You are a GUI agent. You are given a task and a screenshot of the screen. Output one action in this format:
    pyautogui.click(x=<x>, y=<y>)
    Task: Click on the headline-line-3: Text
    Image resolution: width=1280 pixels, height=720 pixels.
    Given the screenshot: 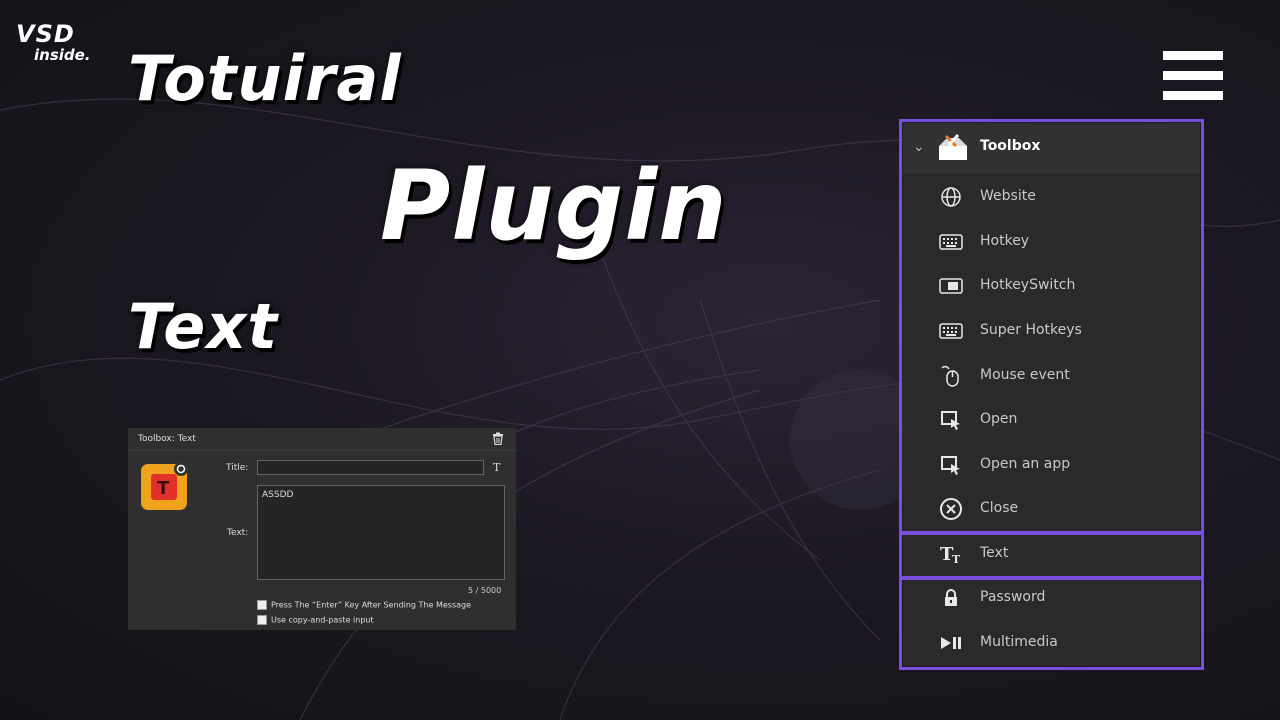 What is the action you would take?
    pyautogui.click(x=203, y=326)
    